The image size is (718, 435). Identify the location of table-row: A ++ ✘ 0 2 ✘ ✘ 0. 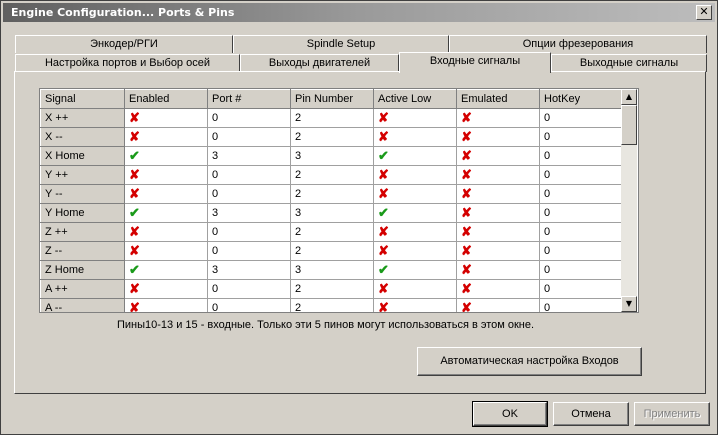
(331, 289).